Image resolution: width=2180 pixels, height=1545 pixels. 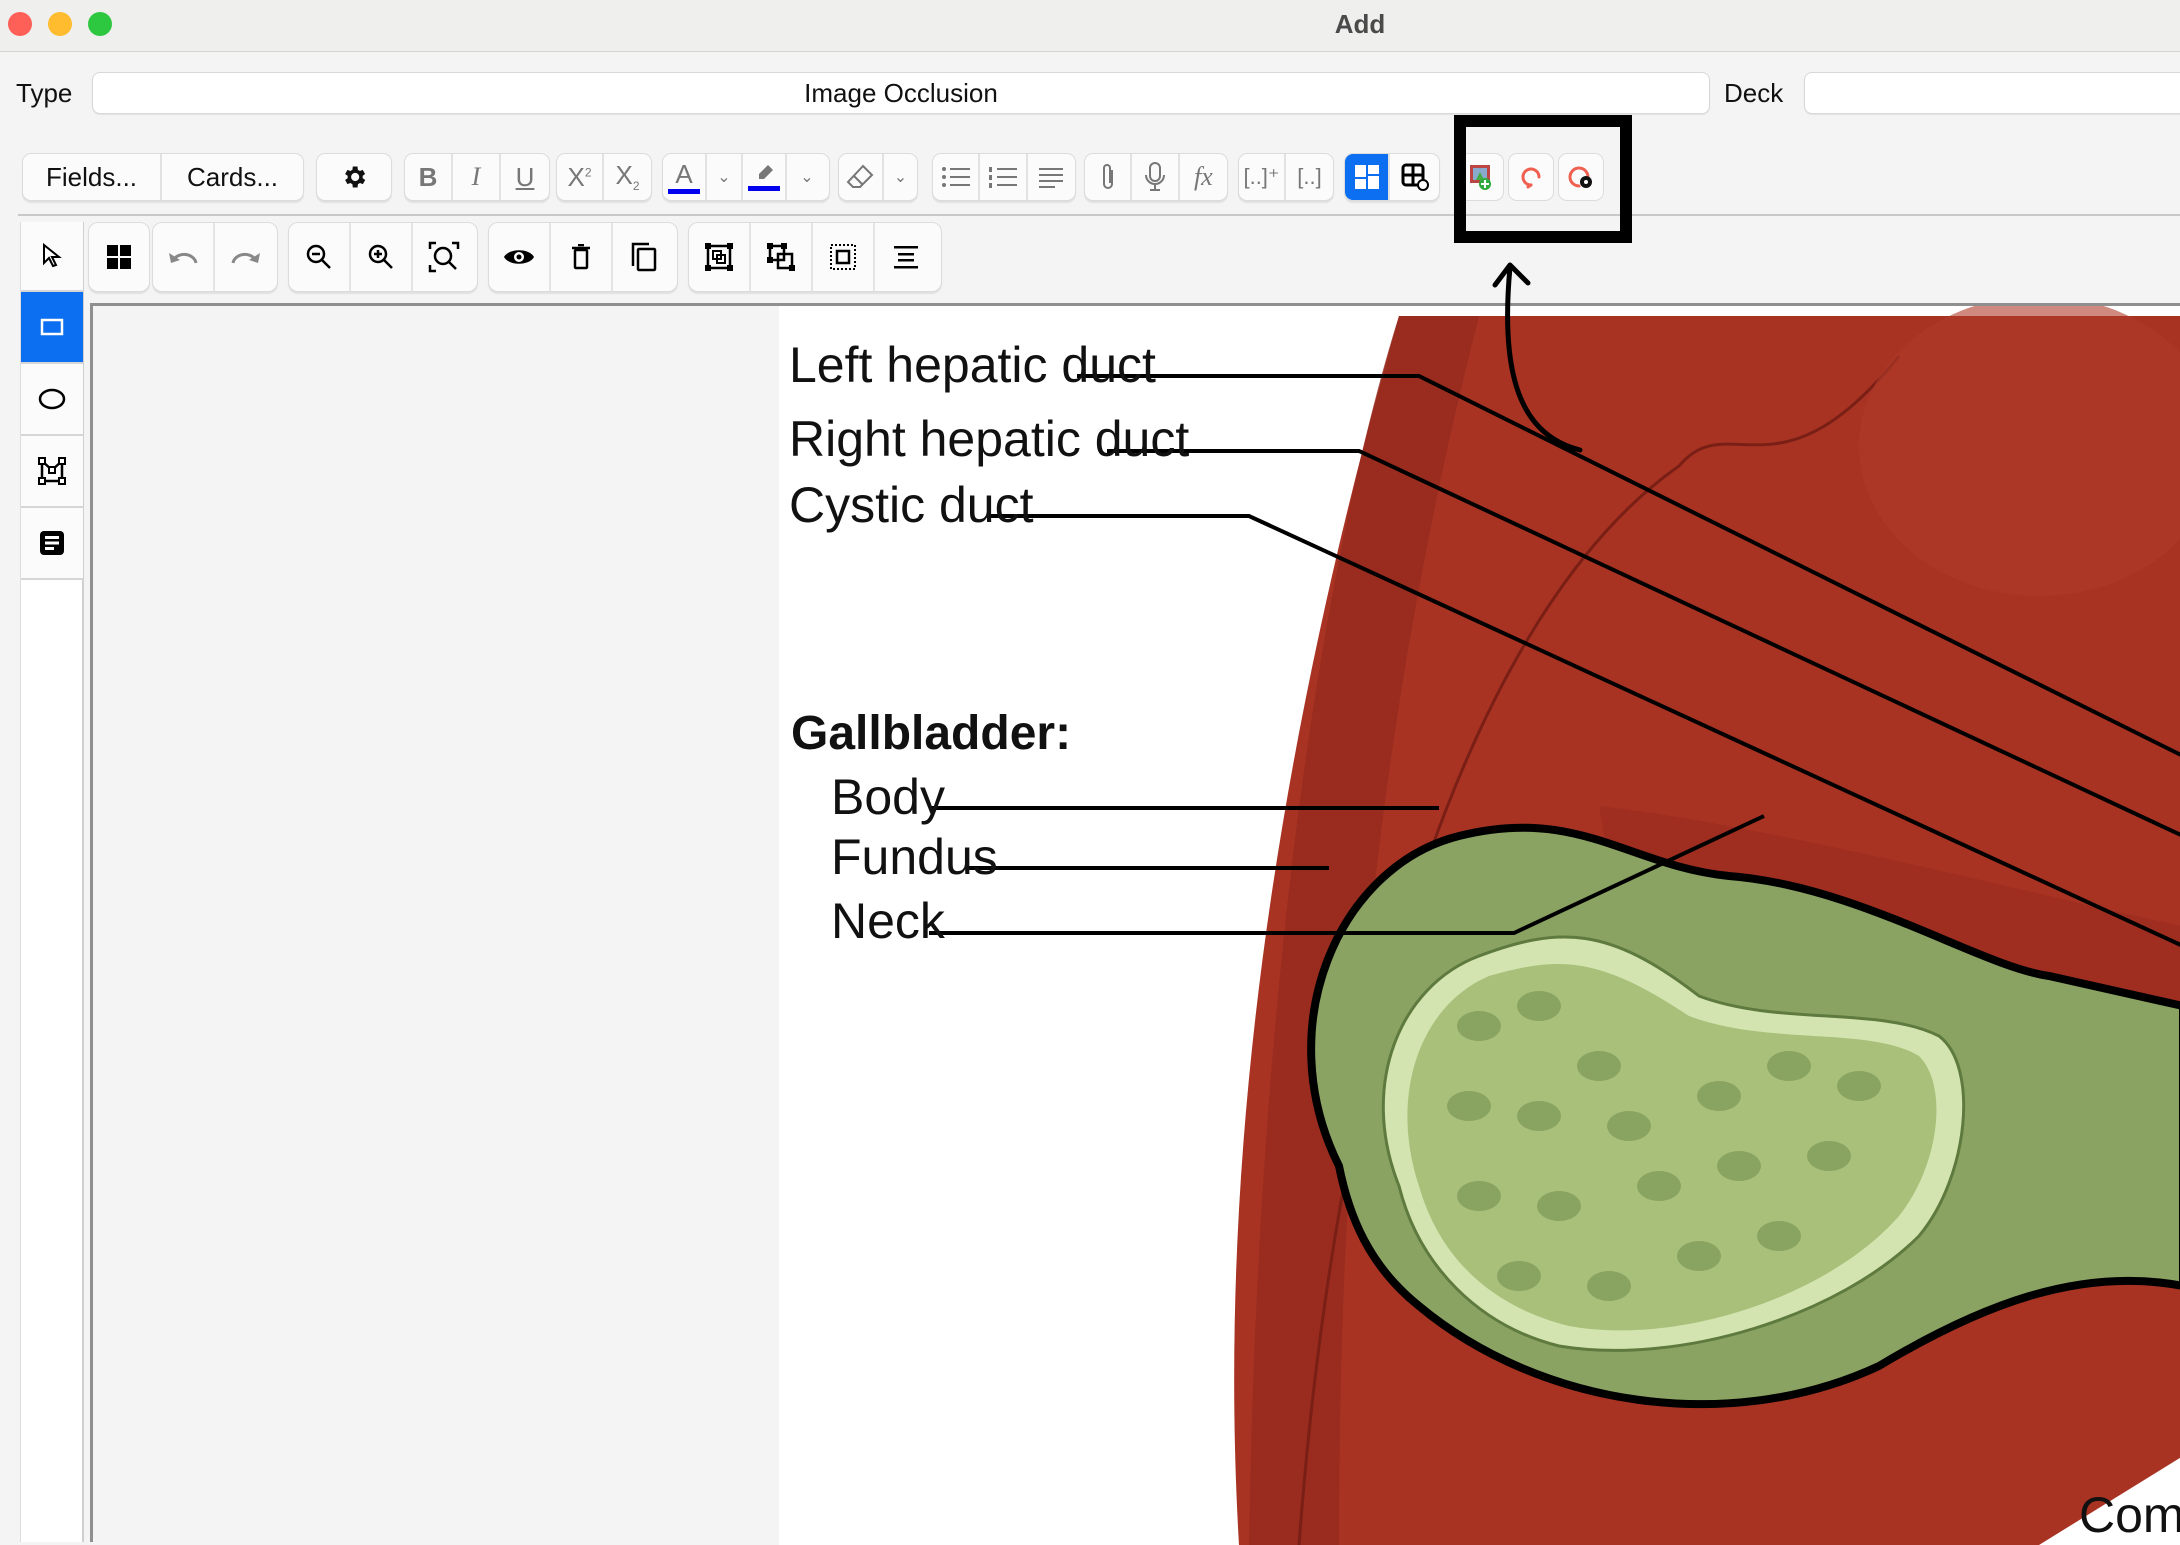 I want to click on superscript-icon: X2, so click(x=579, y=176).